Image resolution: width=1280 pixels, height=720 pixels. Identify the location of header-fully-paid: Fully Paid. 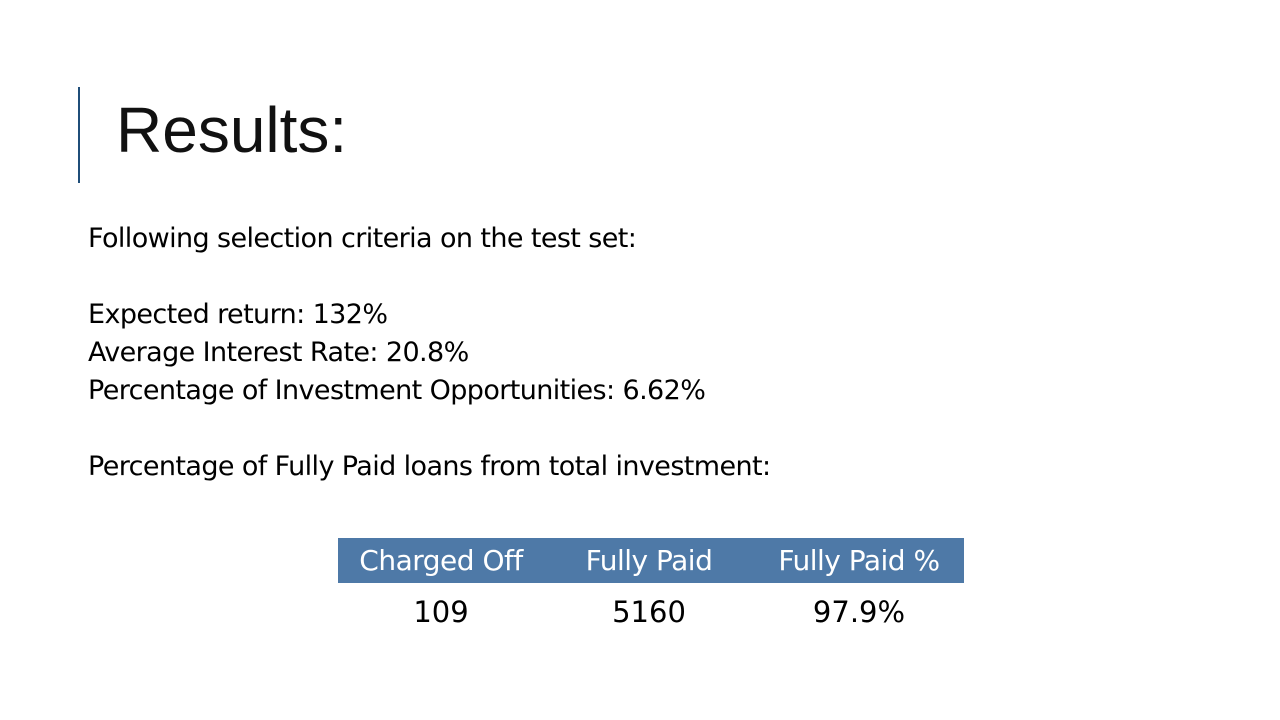
(649, 560).